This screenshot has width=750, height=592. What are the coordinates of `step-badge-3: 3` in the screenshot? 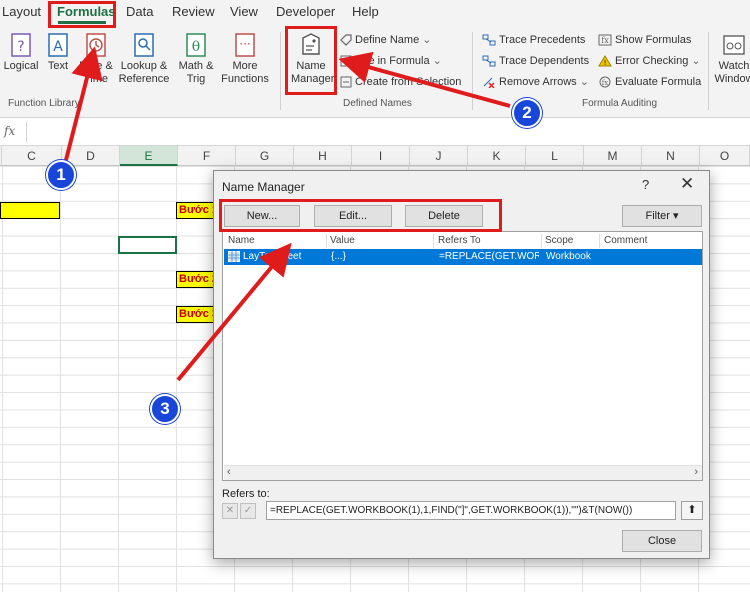 It's located at (165, 409).